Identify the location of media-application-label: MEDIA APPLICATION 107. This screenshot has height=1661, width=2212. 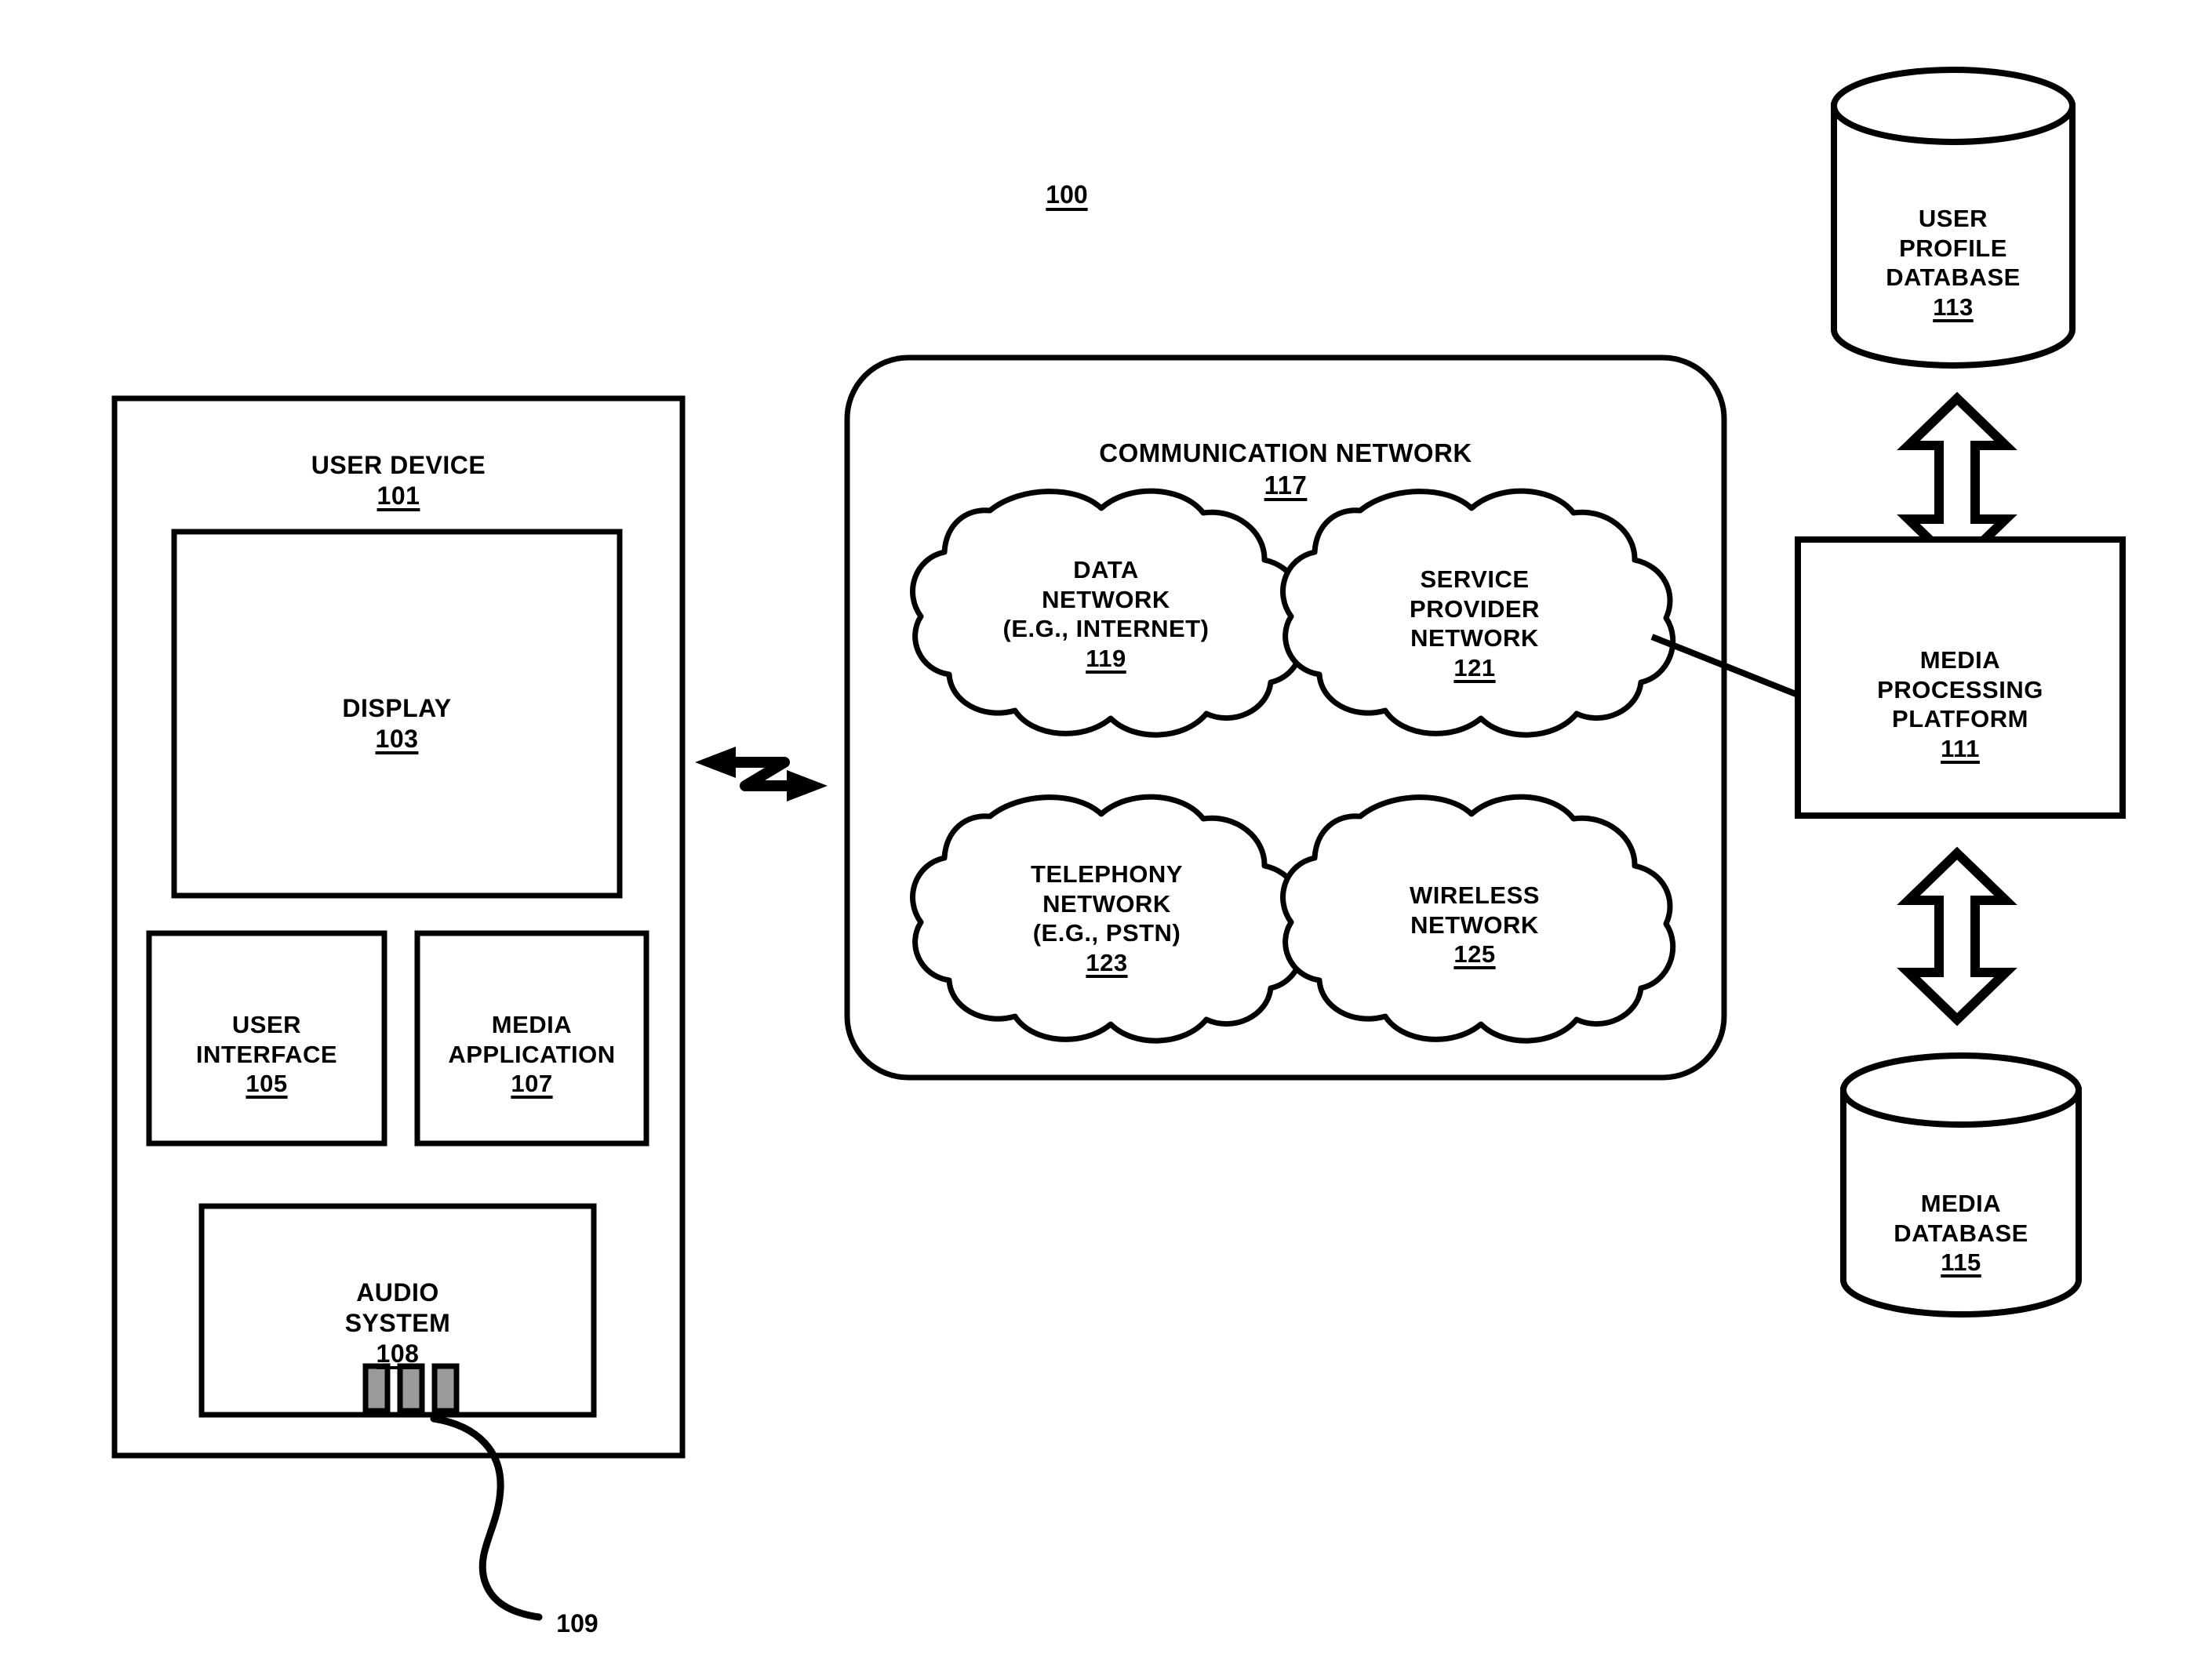
(532, 1054).